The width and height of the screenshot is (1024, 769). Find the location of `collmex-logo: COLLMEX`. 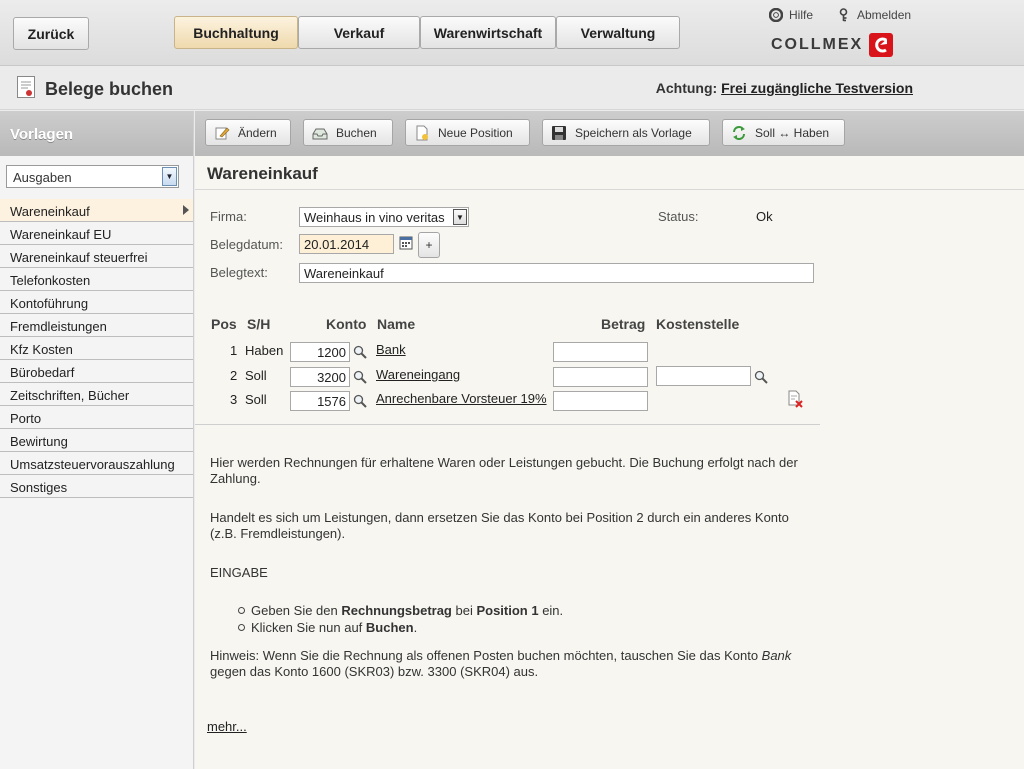

collmex-logo: COLLMEX is located at coordinates (832, 45).